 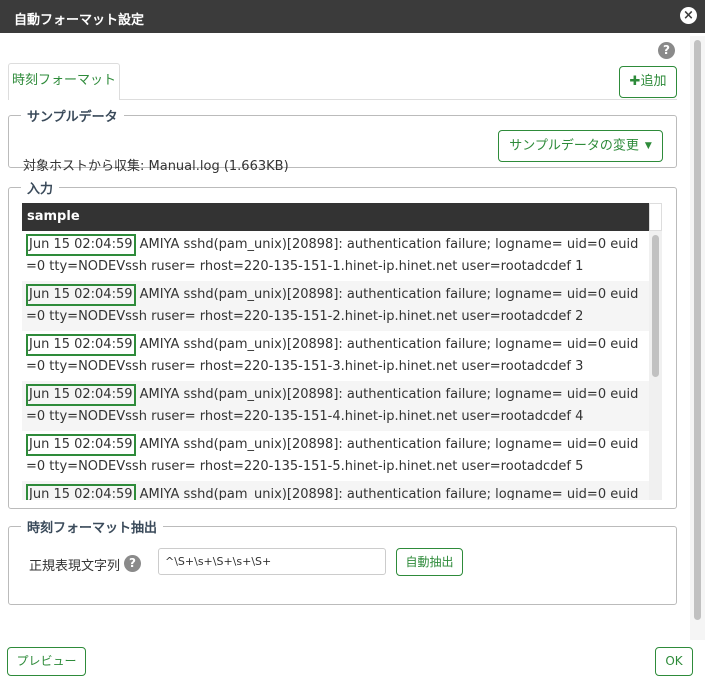 I want to click on sample-column-header: sample, so click(x=335, y=217).